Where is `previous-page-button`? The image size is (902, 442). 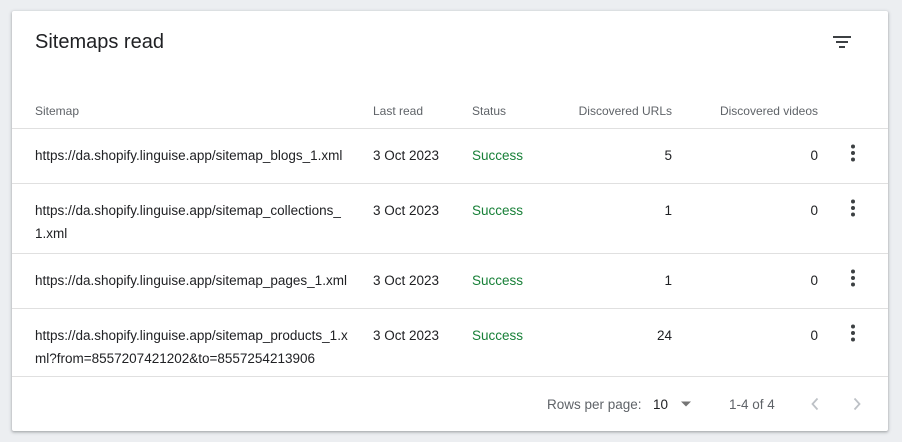 previous-page-button is located at coordinates (815, 404).